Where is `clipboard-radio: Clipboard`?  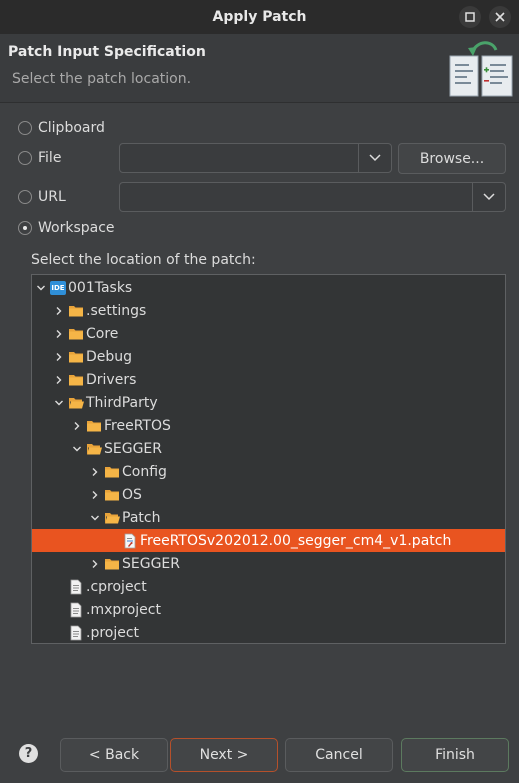
clipboard-radio: Clipboard is located at coordinates (61, 128).